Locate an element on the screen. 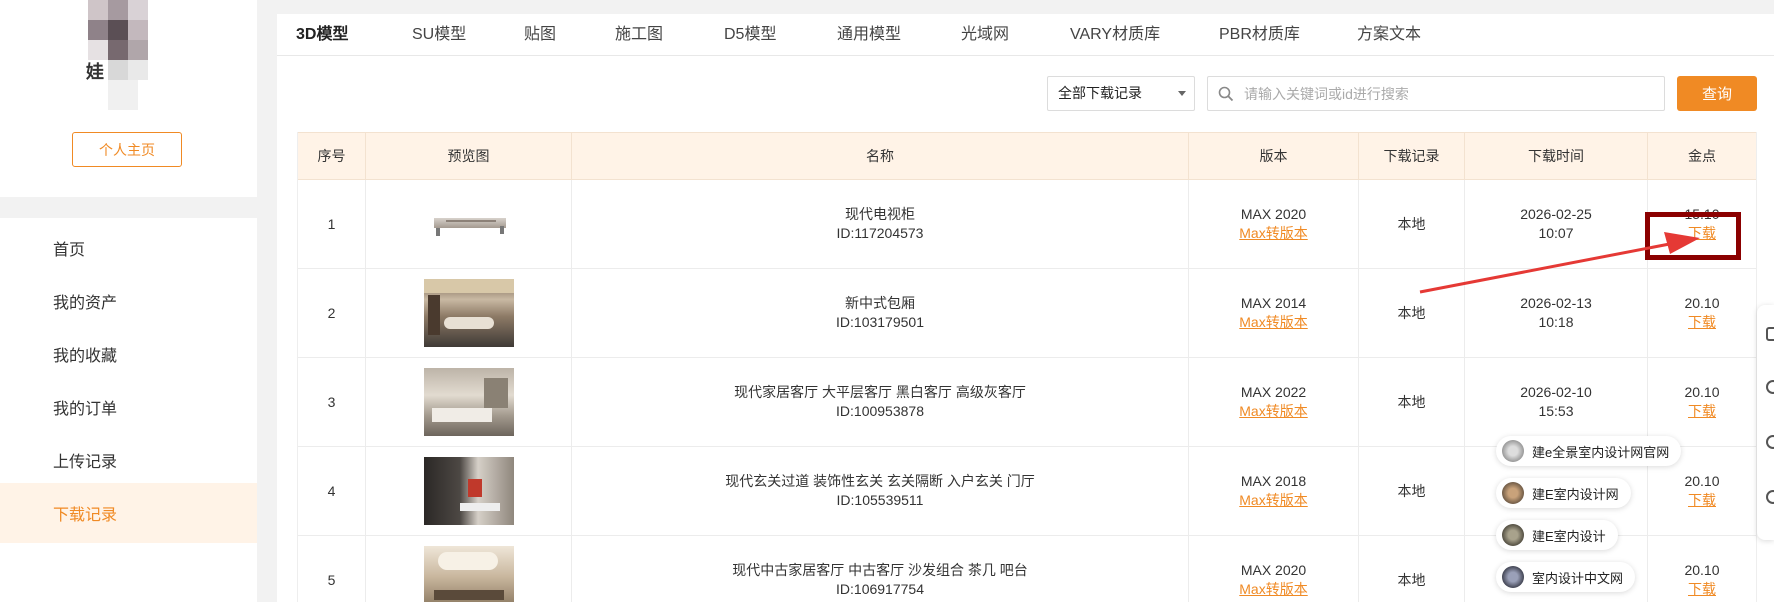 The image size is (1774, 602). popup-site-chinese: 室内设计中文网 is located at coordinates (1566, 577).